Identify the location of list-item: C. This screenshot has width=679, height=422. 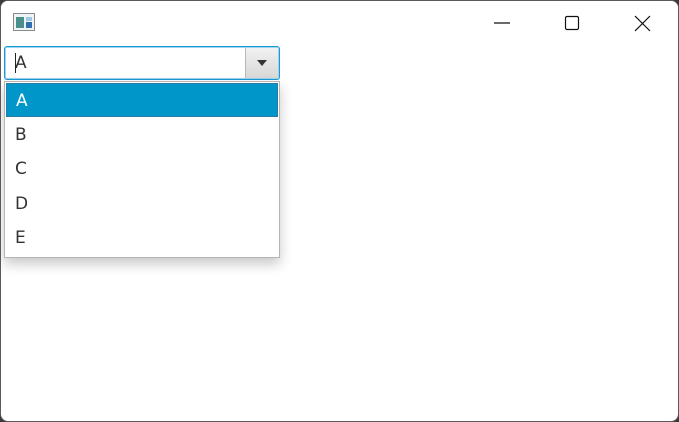
(142, 169).